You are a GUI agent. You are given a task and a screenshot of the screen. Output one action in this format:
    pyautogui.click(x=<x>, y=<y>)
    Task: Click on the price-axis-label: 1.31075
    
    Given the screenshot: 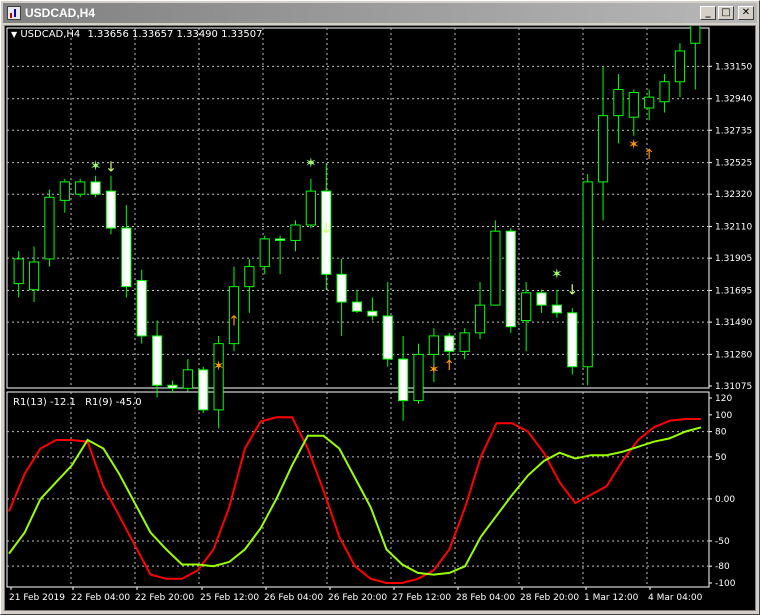 What is the action you would take?
    pyautogui.click(x=733, y=387)
    